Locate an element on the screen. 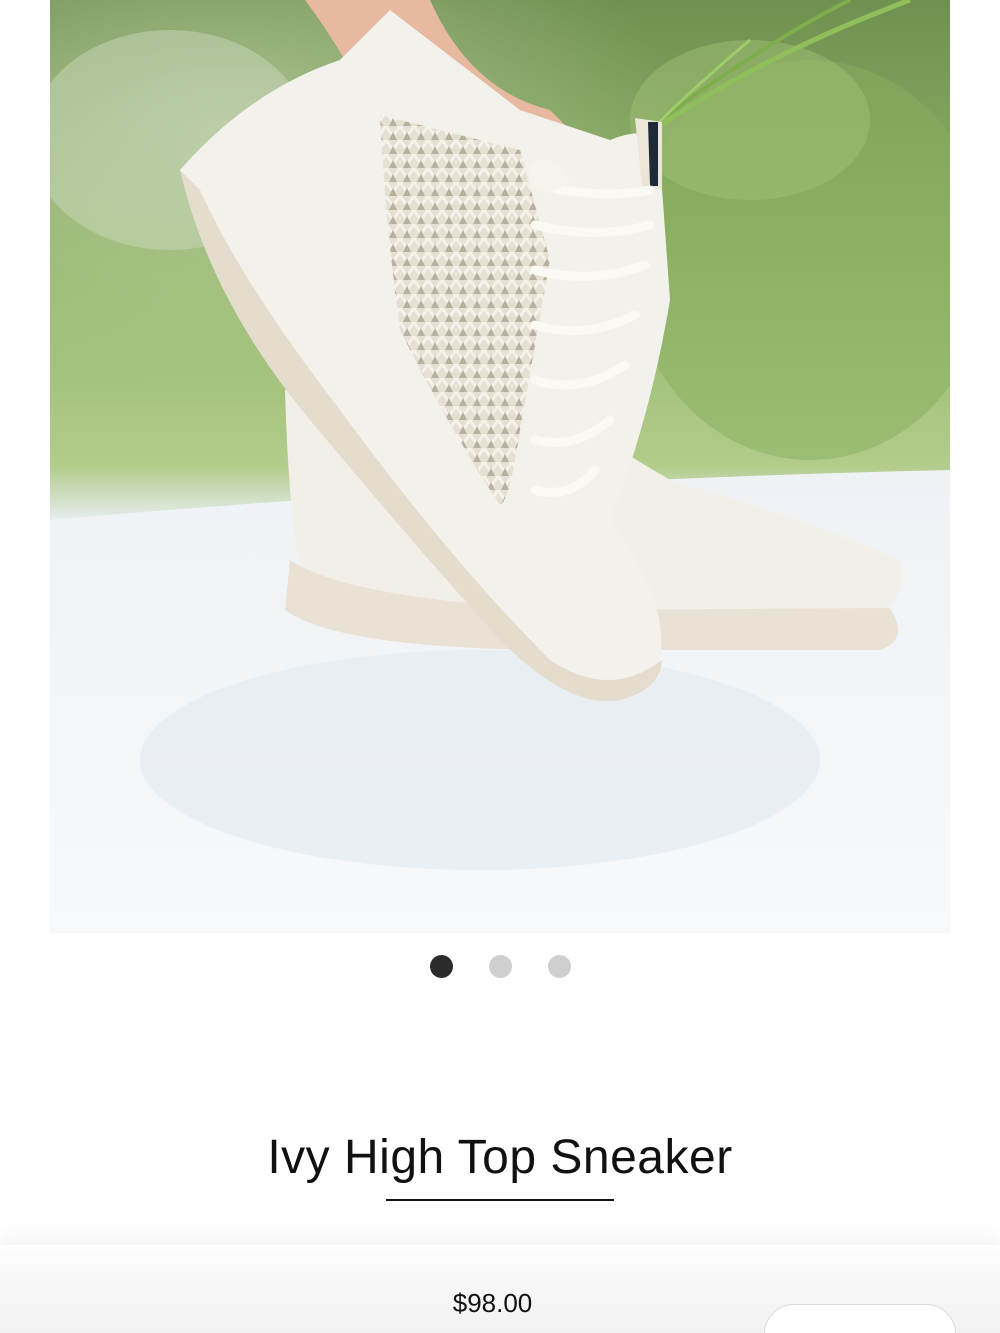 This screenshot has width=1000, height=1333. title-underline is located at coordinates (500, 1200).